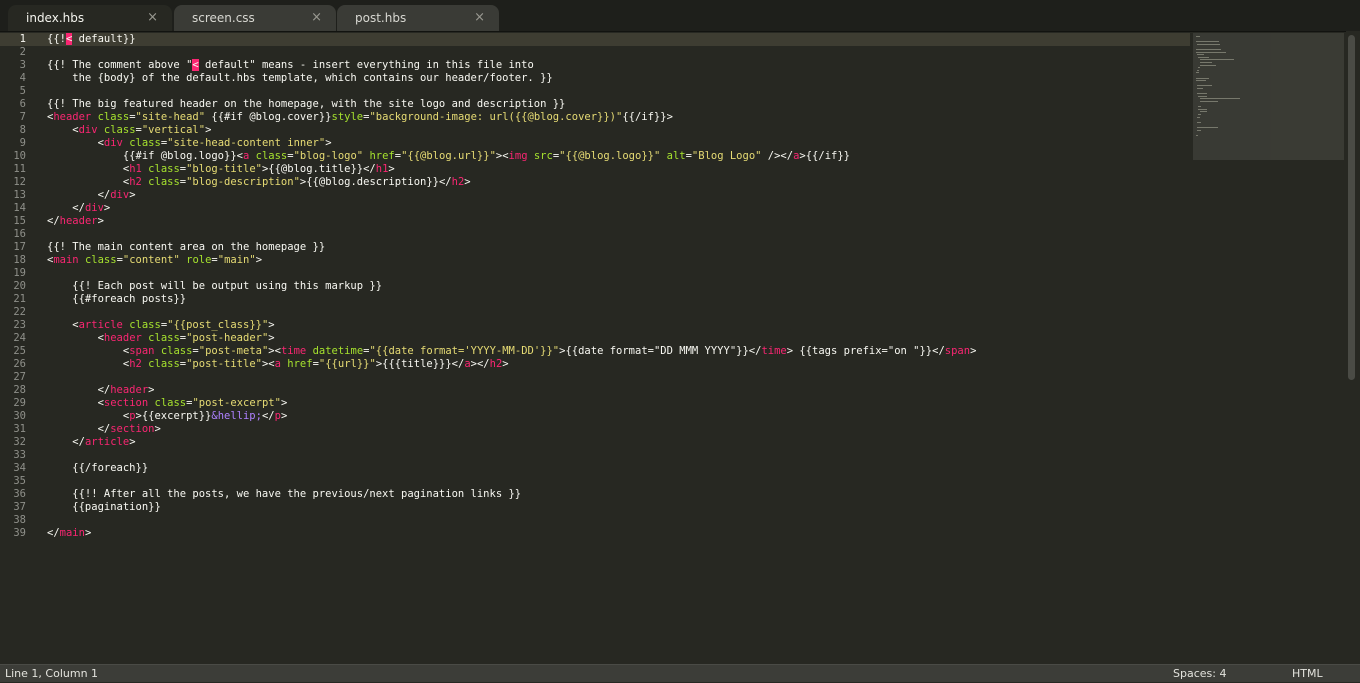  What do you see at coordinates (243, 182) in the screenshot?
I see `code-token: "blog-description"` at bounding box center [243, 182].